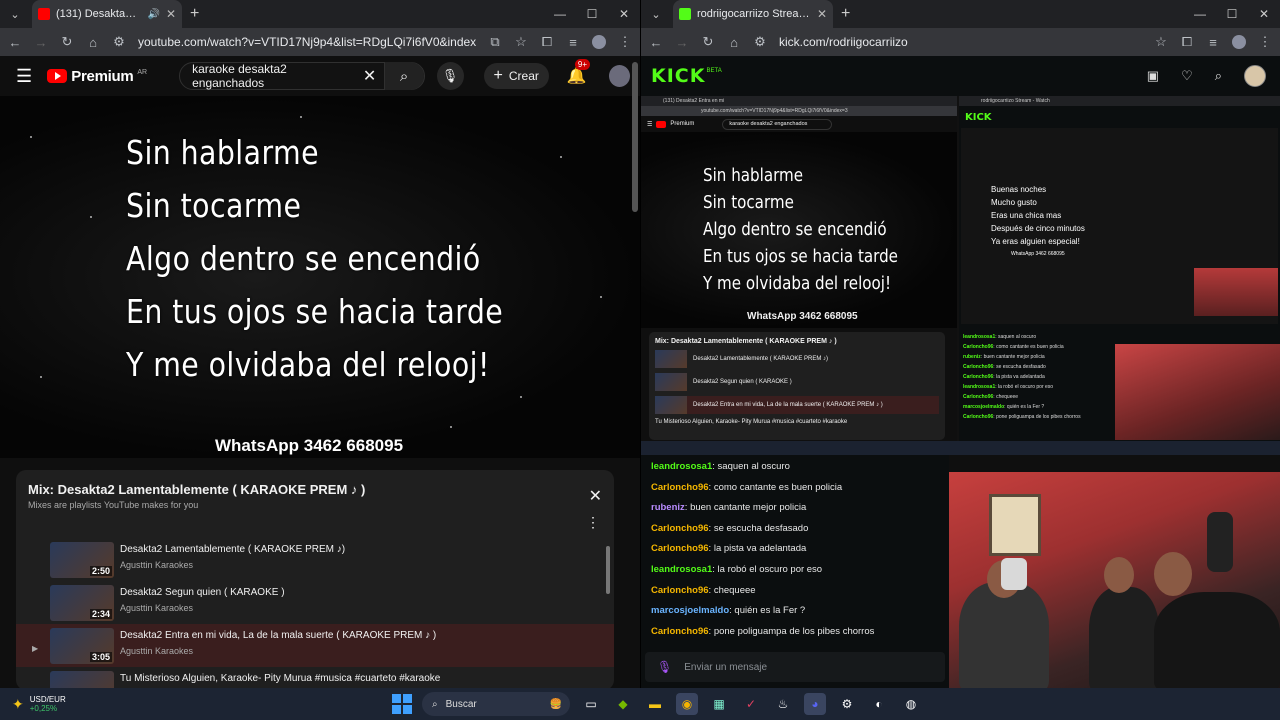  What do you see at coordinates (496, 704) in the screenshot?
I see `taskbar-search: ⌕ Buscar 🍔` at bounding box center [496, 704].